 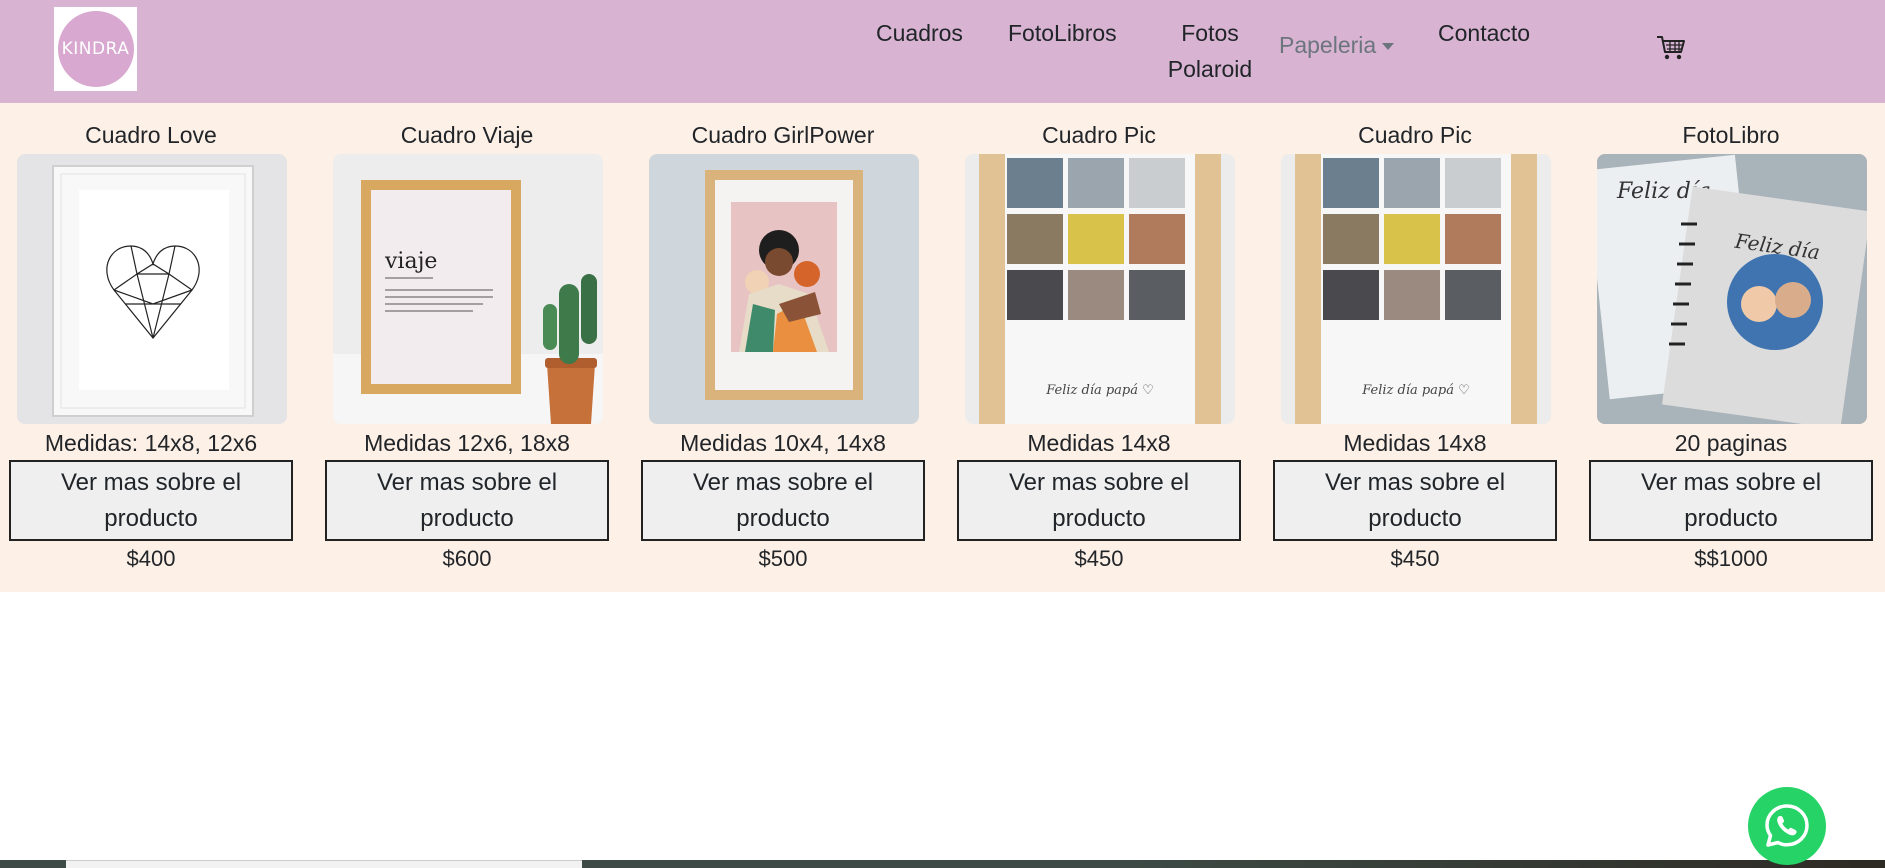 I want to click on nav-dropdown-papeleria: Papeleria, so click(x=1337, y=45).